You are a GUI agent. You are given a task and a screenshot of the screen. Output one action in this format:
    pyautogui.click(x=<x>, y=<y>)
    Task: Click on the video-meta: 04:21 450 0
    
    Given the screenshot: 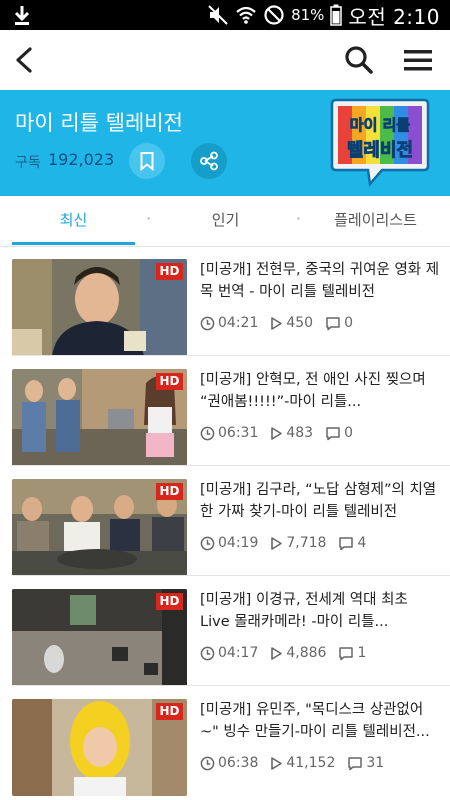 What is the action you would take?
    pyautogui.click(x=282, y=323)
    